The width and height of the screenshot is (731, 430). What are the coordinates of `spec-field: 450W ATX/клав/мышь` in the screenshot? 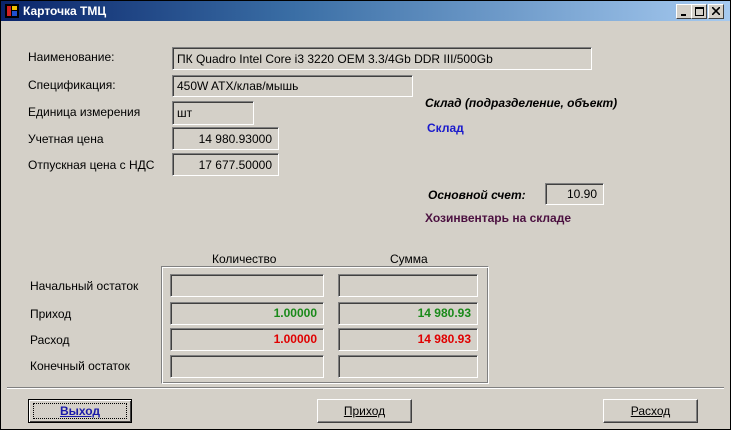 It's located at (292, 86).